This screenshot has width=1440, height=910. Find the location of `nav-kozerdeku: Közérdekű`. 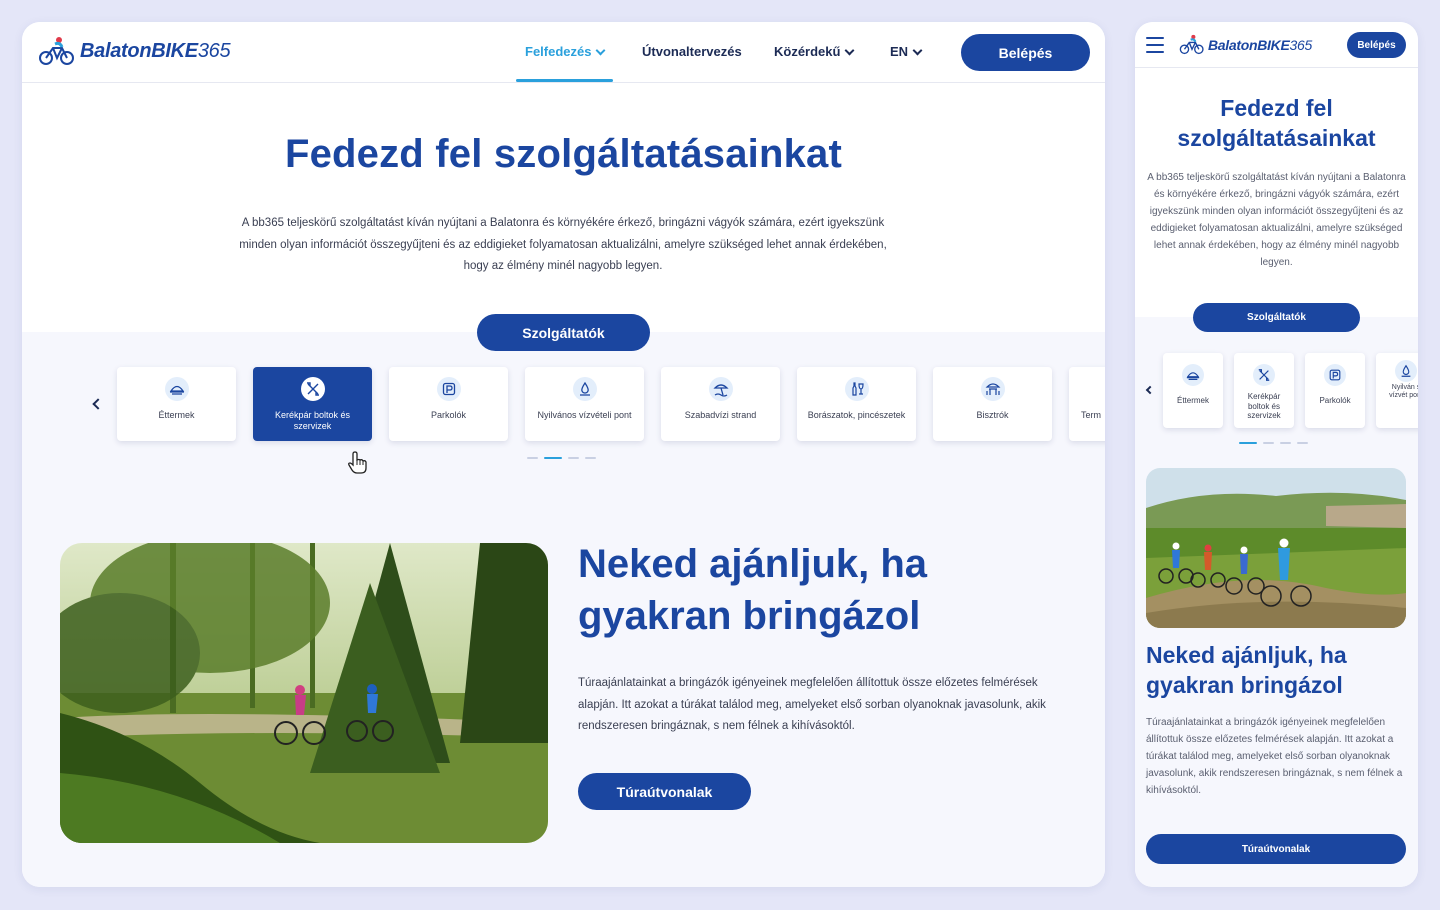

nav-kozerdeku: Közérdekű is located at coordinates (814, 51).